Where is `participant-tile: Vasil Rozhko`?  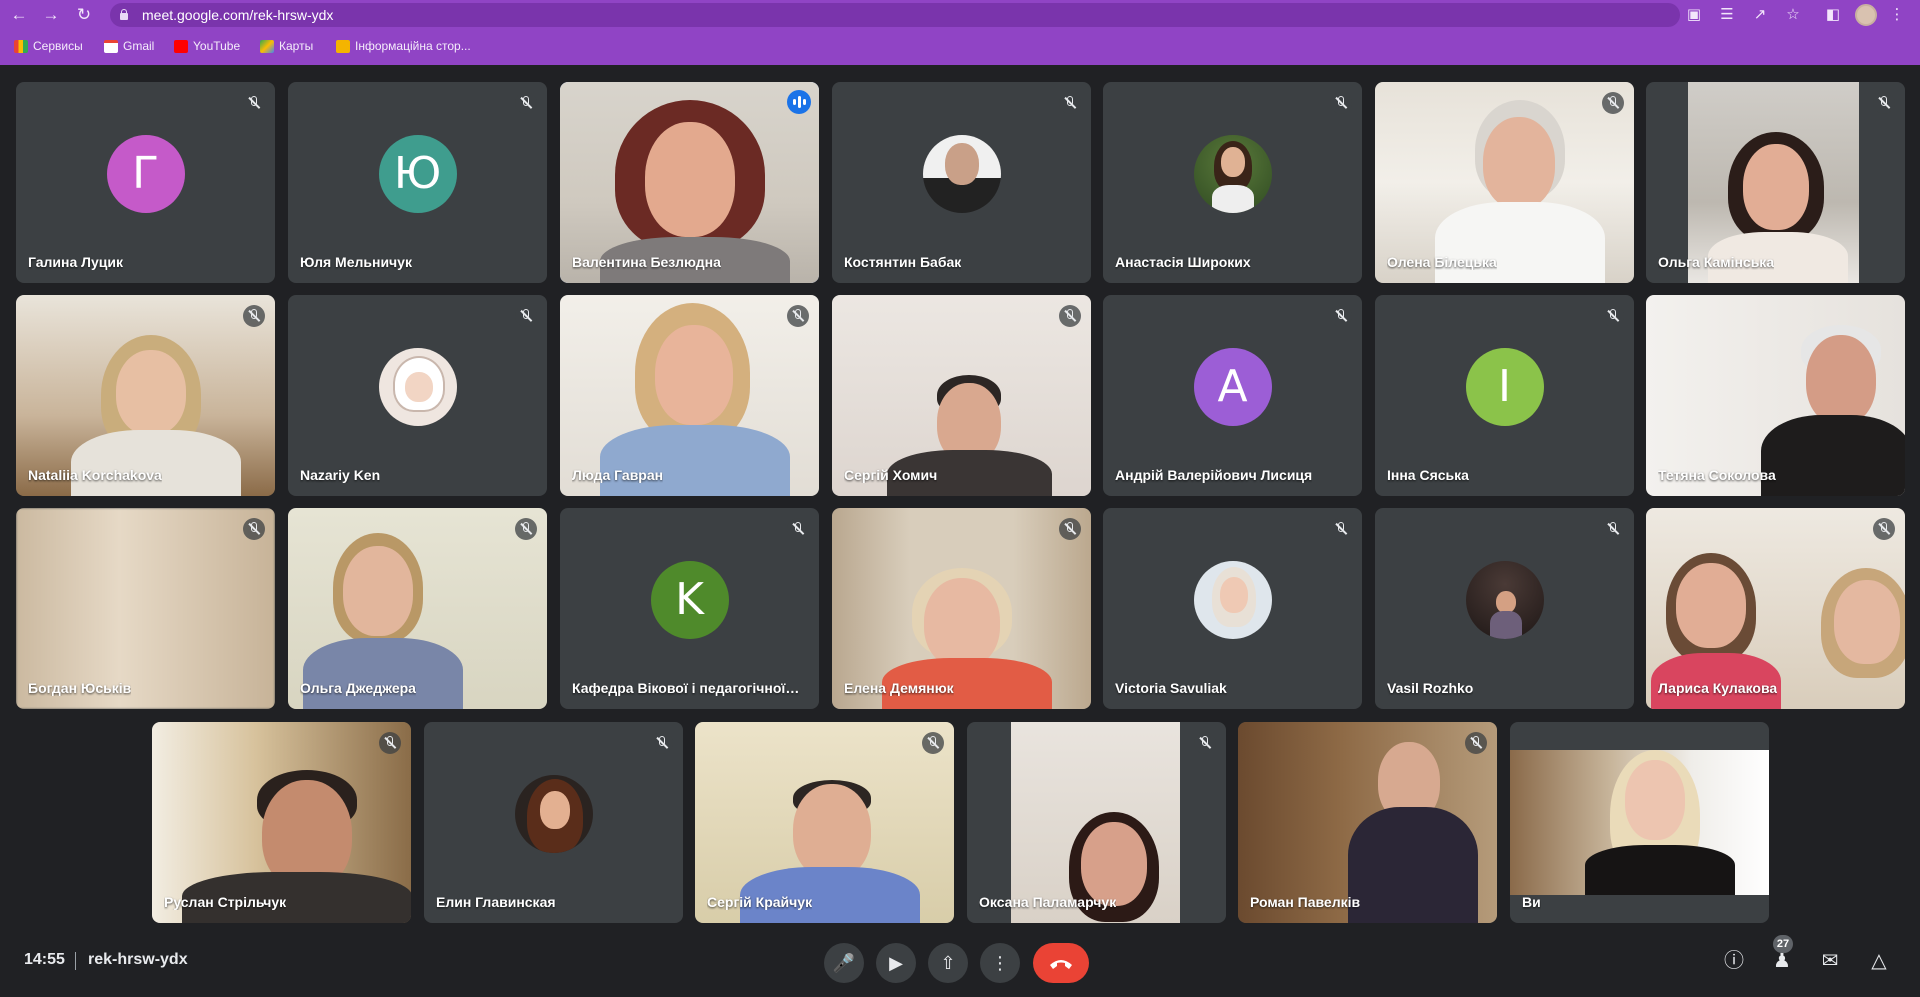
participant-tile: Vasil Rozhko is located at coordinates (1504, 608).